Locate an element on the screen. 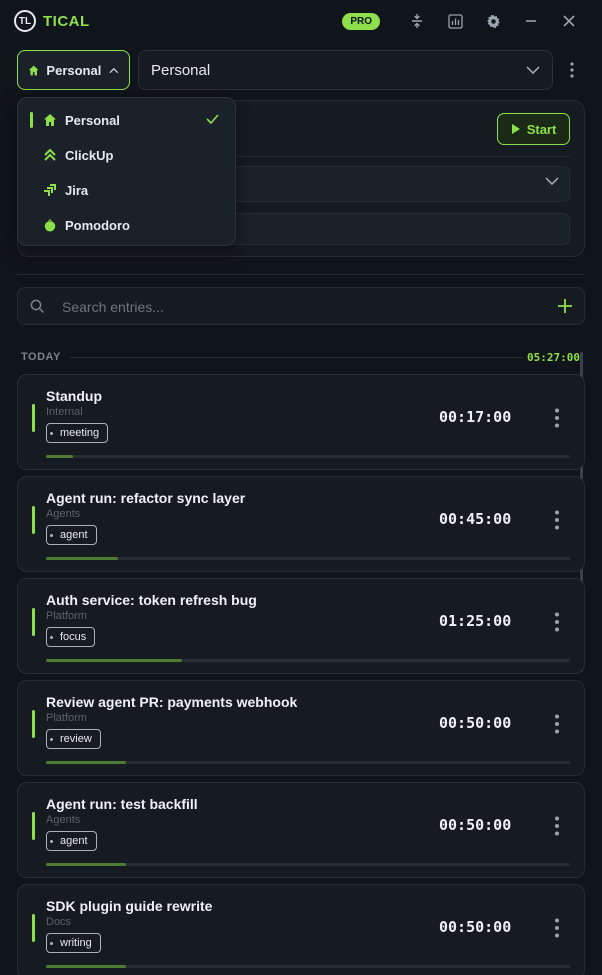 This screenshot has width=602, height=975. add-entry-icon is located at coordinates (565, 306).